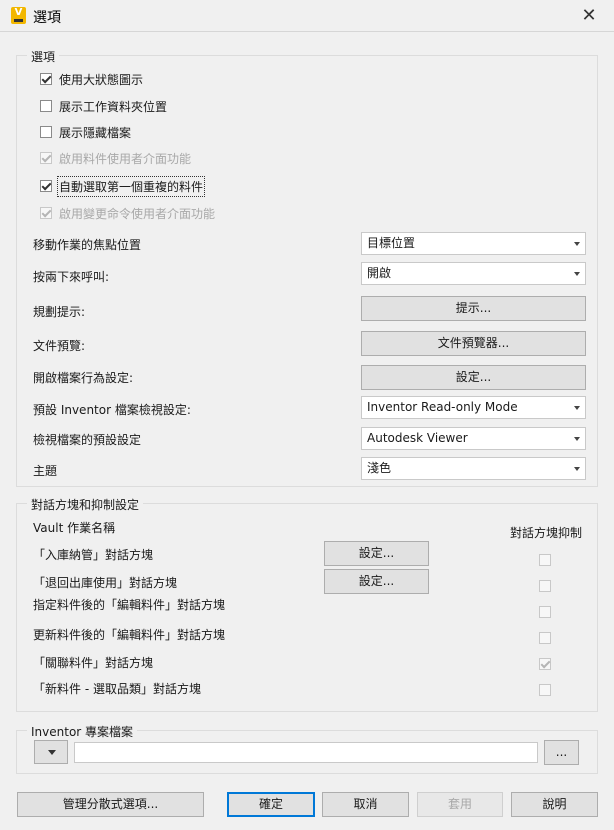 This screenshot has width=614, height=830. I want to click on window-title: 選項, so click(47, 18).